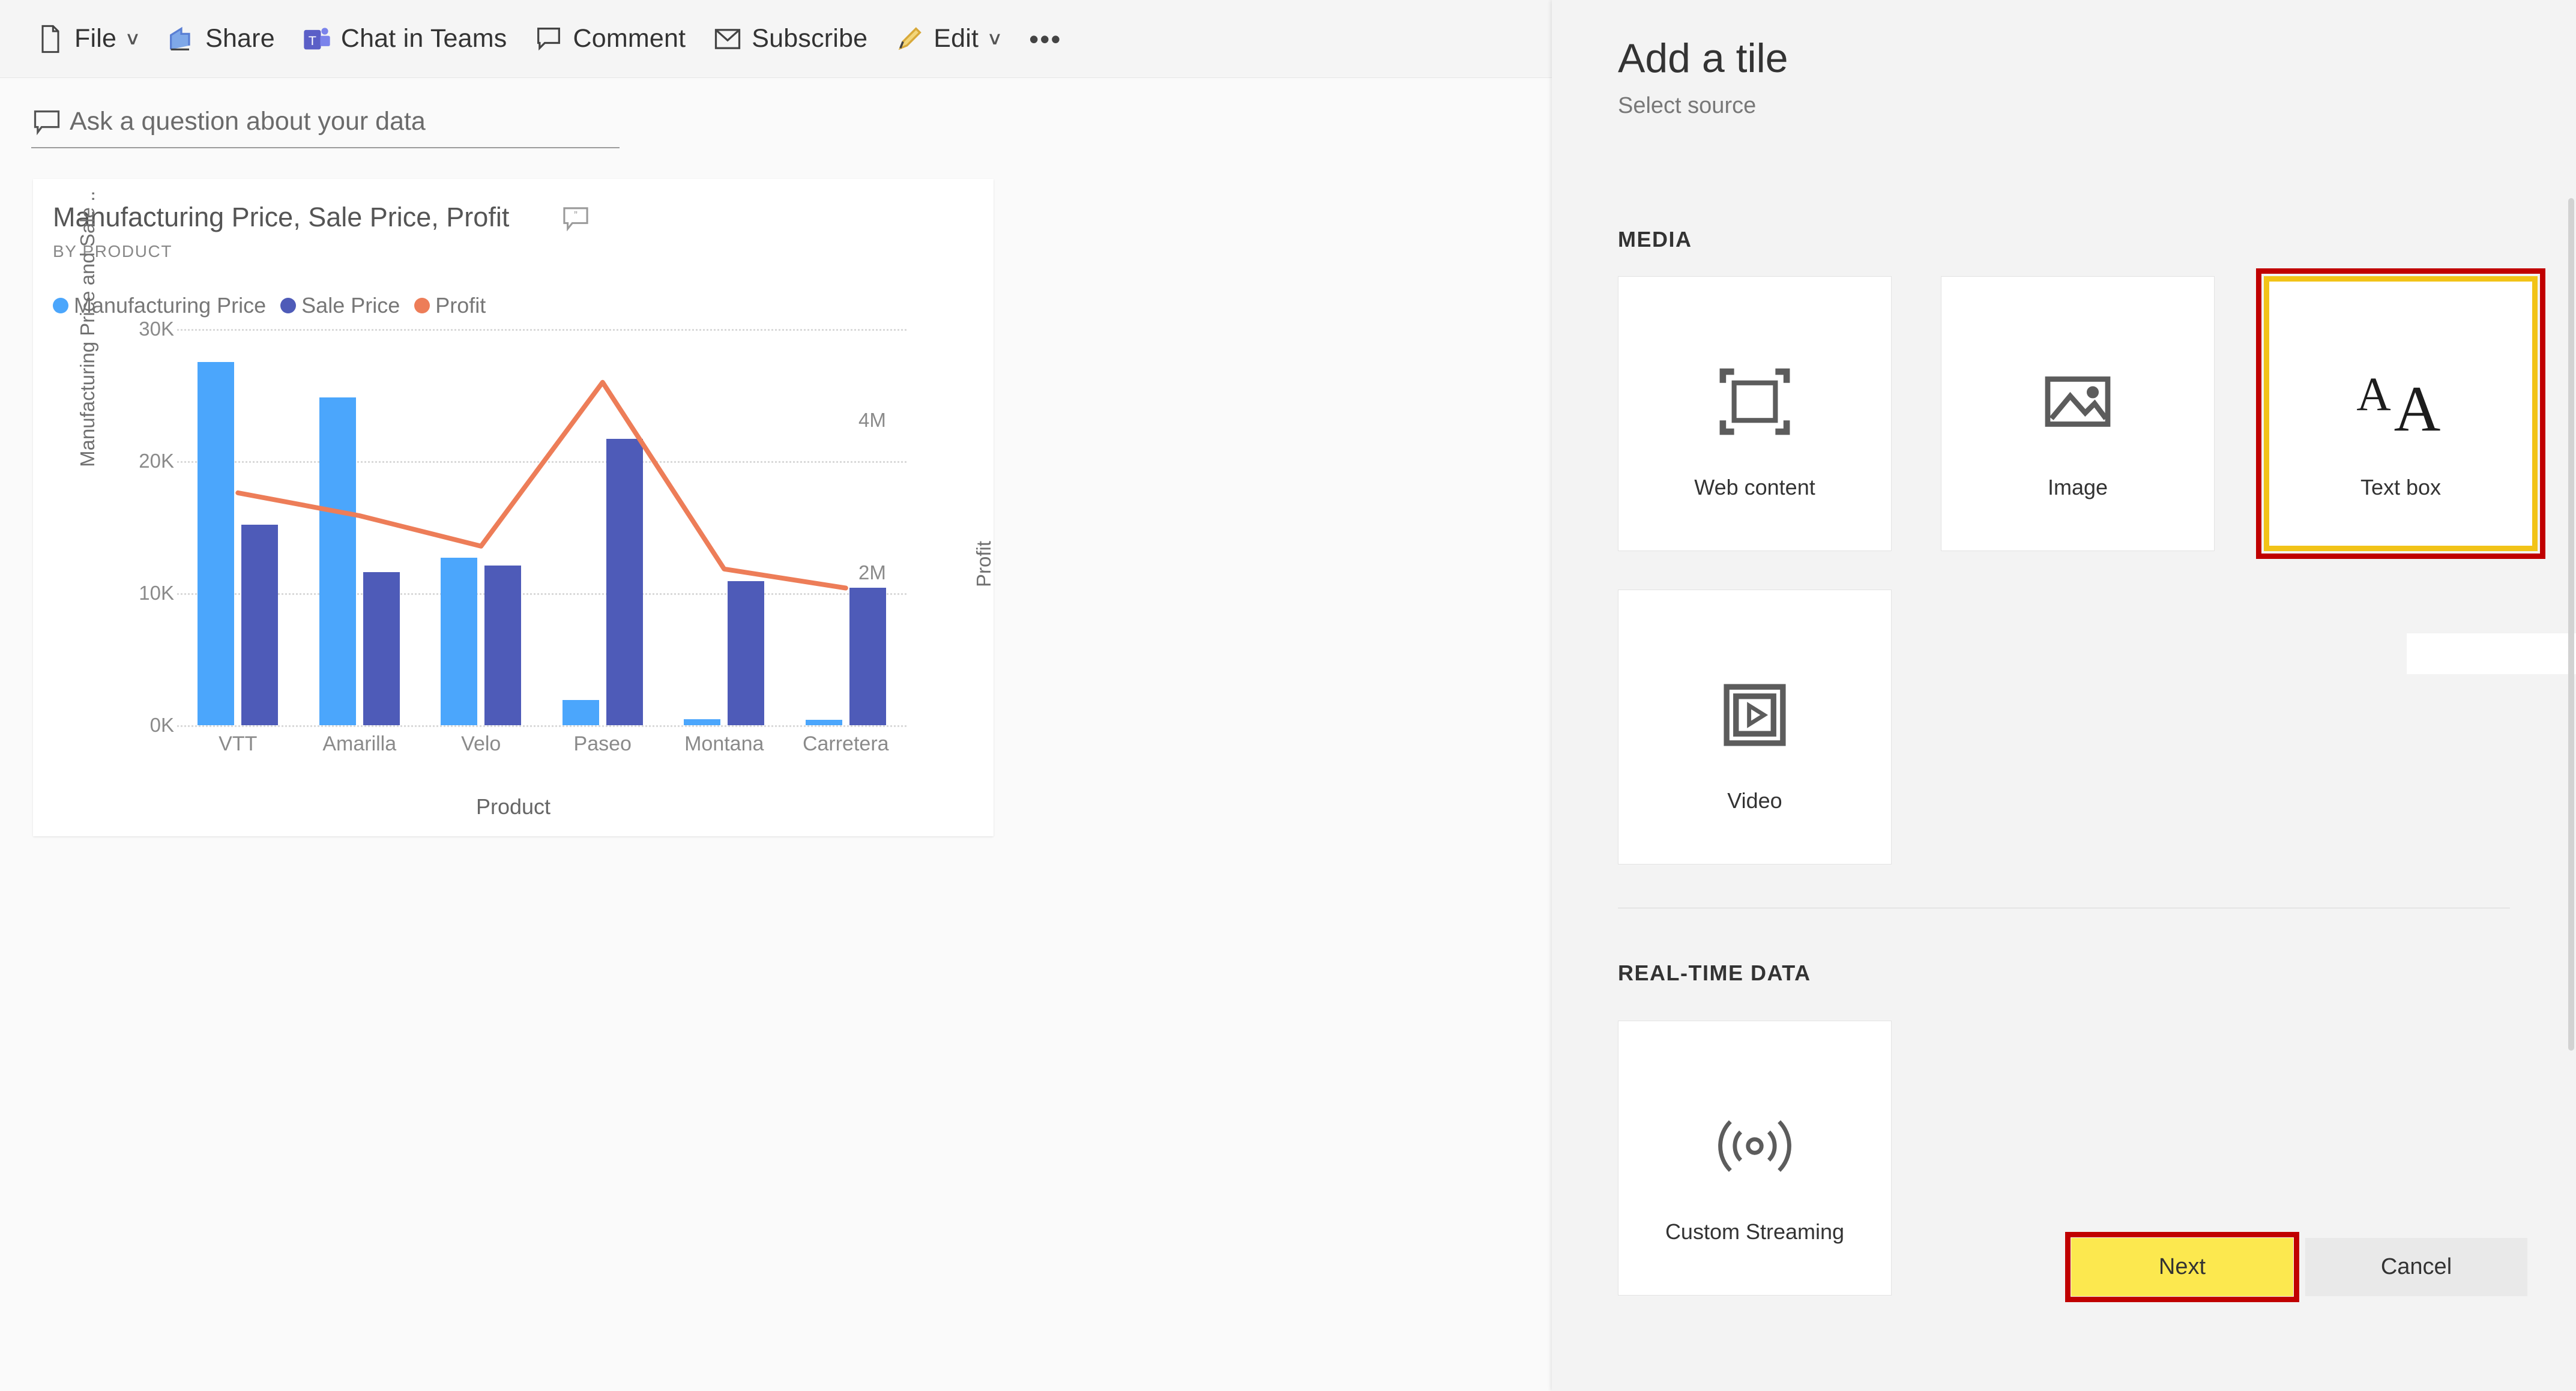  Describe the element at coordinates (238, 743) in the screenshot. I see `x-tick-label: VTT` at that location.